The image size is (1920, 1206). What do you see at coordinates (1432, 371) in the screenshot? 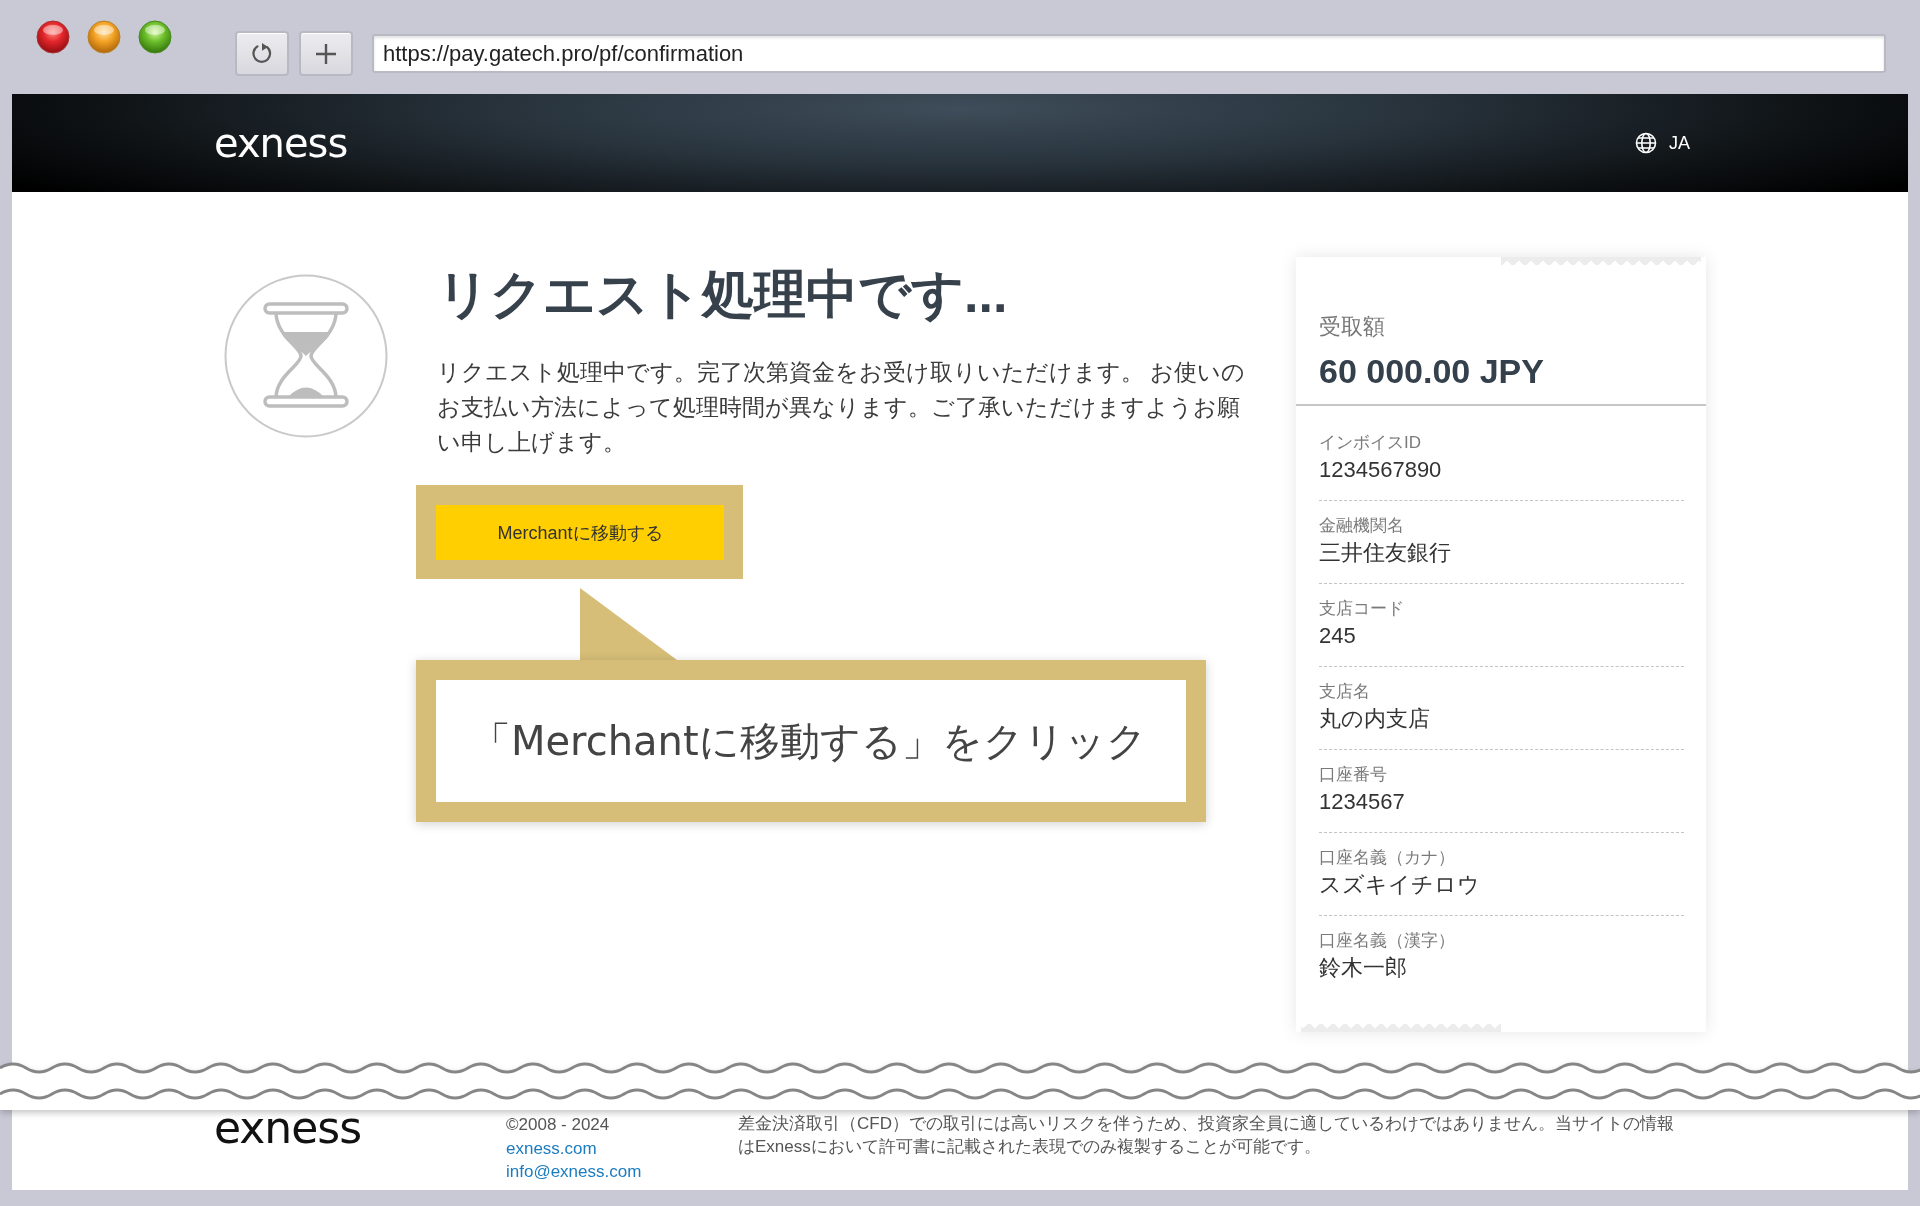
I see `amount-value: 60 000.00 JPY` at bounding box center [1432, 371].